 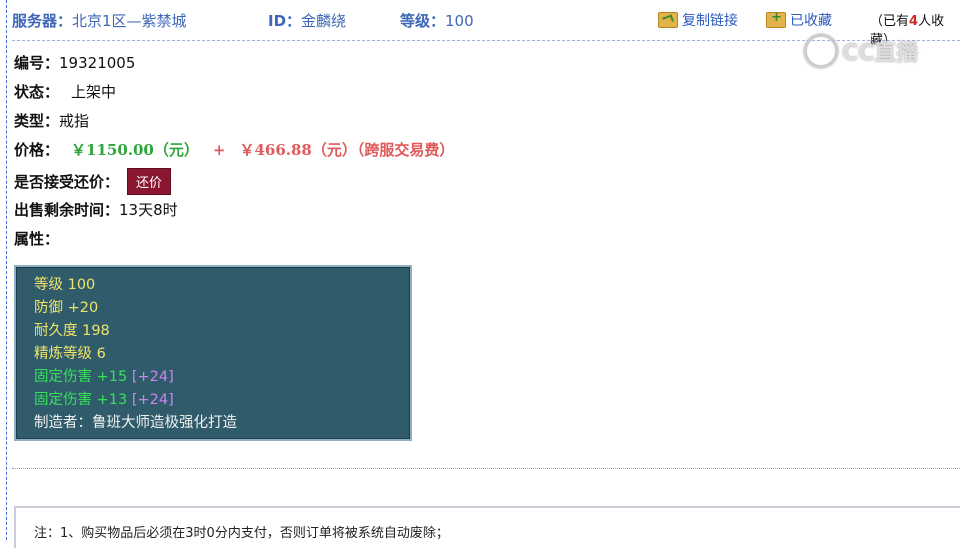 I want to click on attributes-label: 属性：, so click(x=37, y=239).